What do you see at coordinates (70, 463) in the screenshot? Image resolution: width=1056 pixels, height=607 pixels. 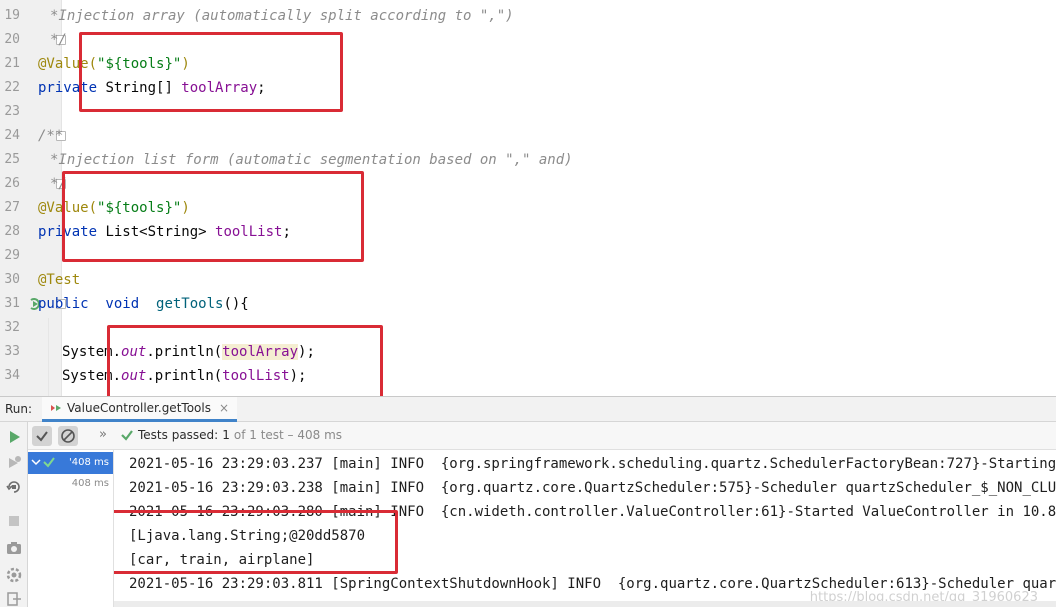 I see `test-tree-root: ' 408 ms` at bounding box center [70, 463].